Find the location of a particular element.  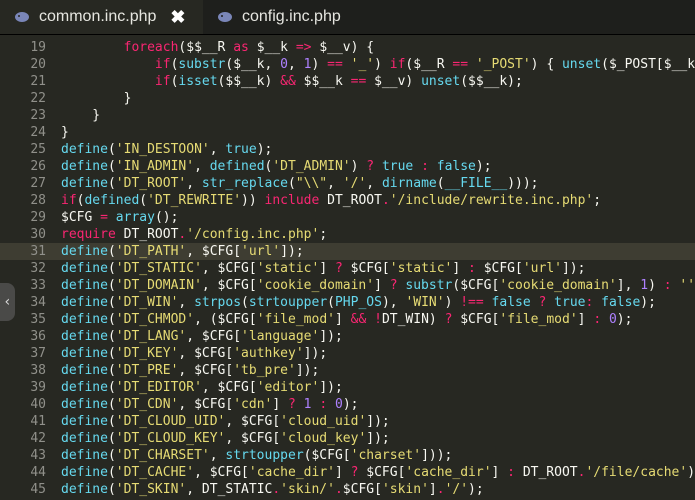

line-number: 37 is located at coordinates (38, 353).